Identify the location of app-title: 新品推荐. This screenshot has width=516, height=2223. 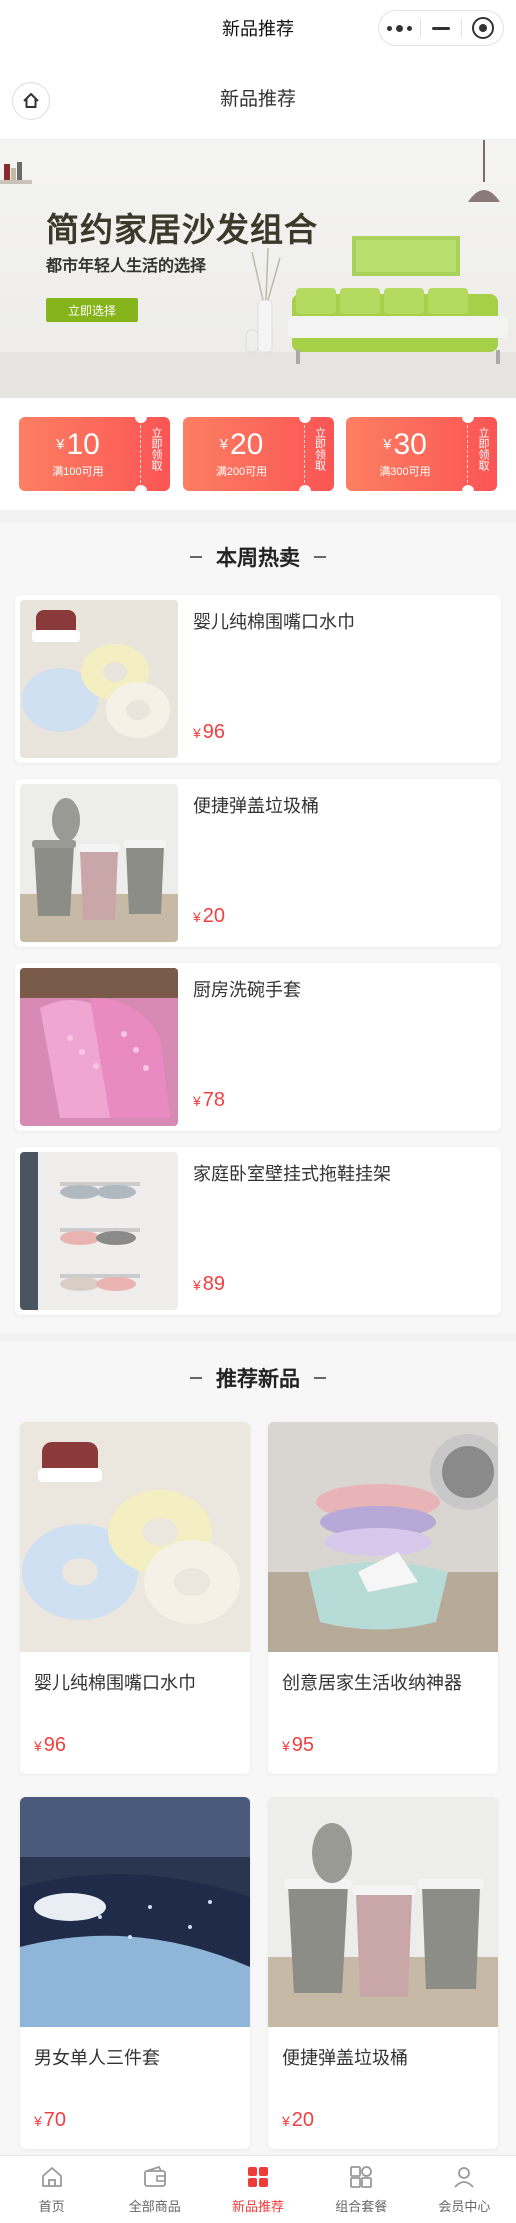
(258, 29).